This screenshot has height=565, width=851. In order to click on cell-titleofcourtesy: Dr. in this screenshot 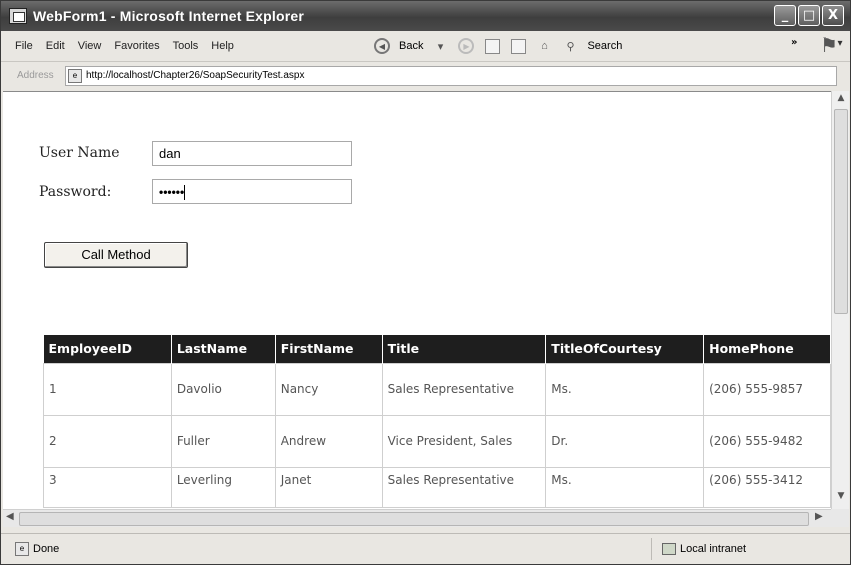, I will do `click(625, 441)`.